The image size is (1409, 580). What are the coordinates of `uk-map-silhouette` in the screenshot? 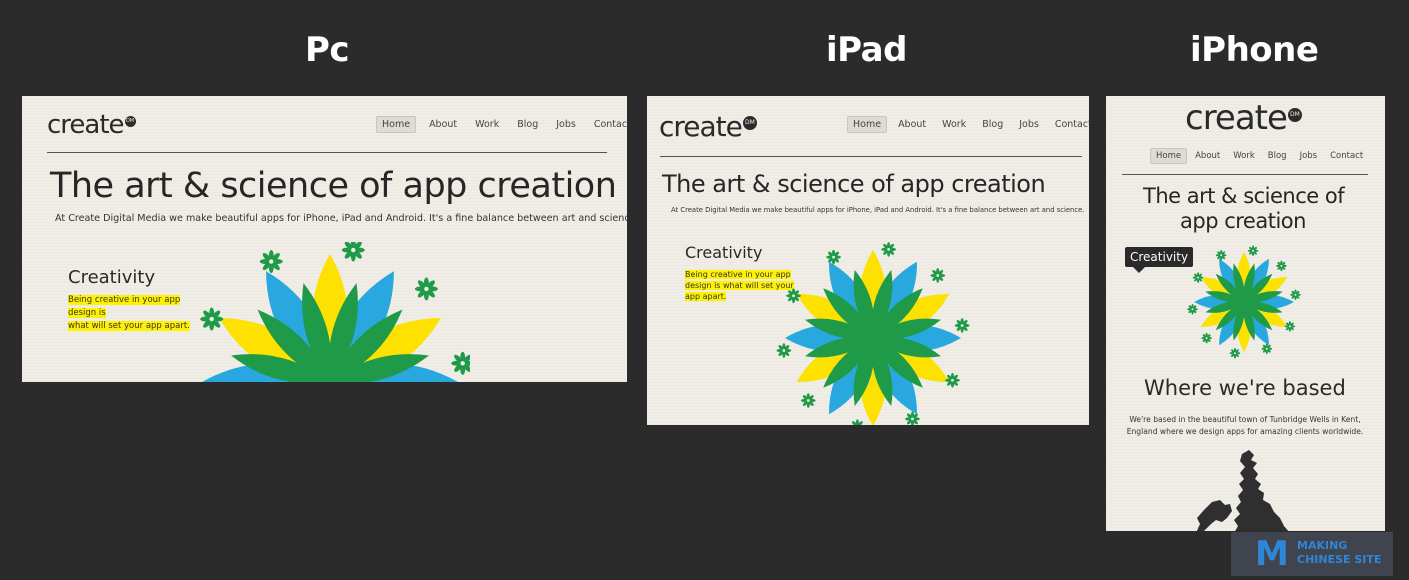 It's located at (1242, 490).